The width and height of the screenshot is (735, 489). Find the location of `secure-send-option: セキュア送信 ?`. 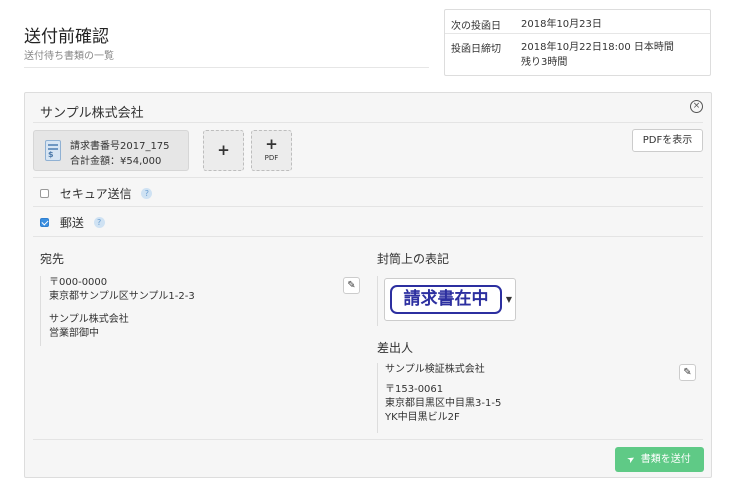

secure-send-option: セキュア送信 ? is located at coordinates (96, 193).